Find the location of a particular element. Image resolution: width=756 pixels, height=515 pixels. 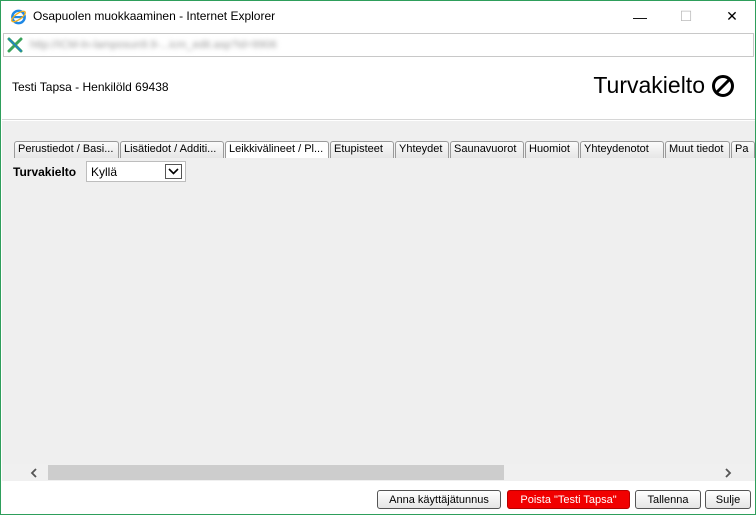

field-label: Turvakielto is located at coordinates (45, 171).